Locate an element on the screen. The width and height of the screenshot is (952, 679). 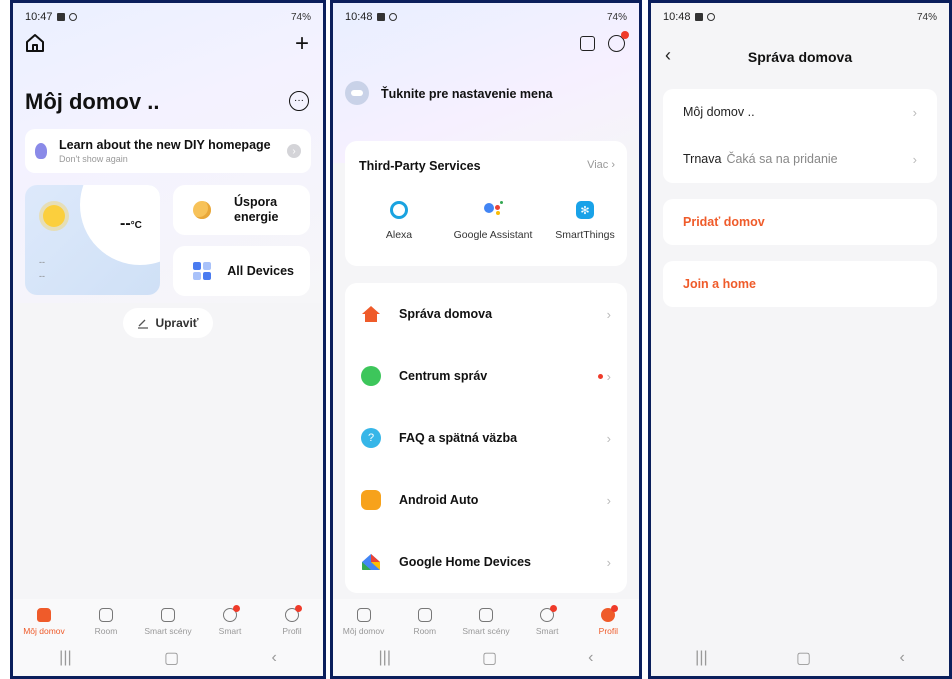
third-party-title: Third-Party Services is located at coordinates (420, 166).